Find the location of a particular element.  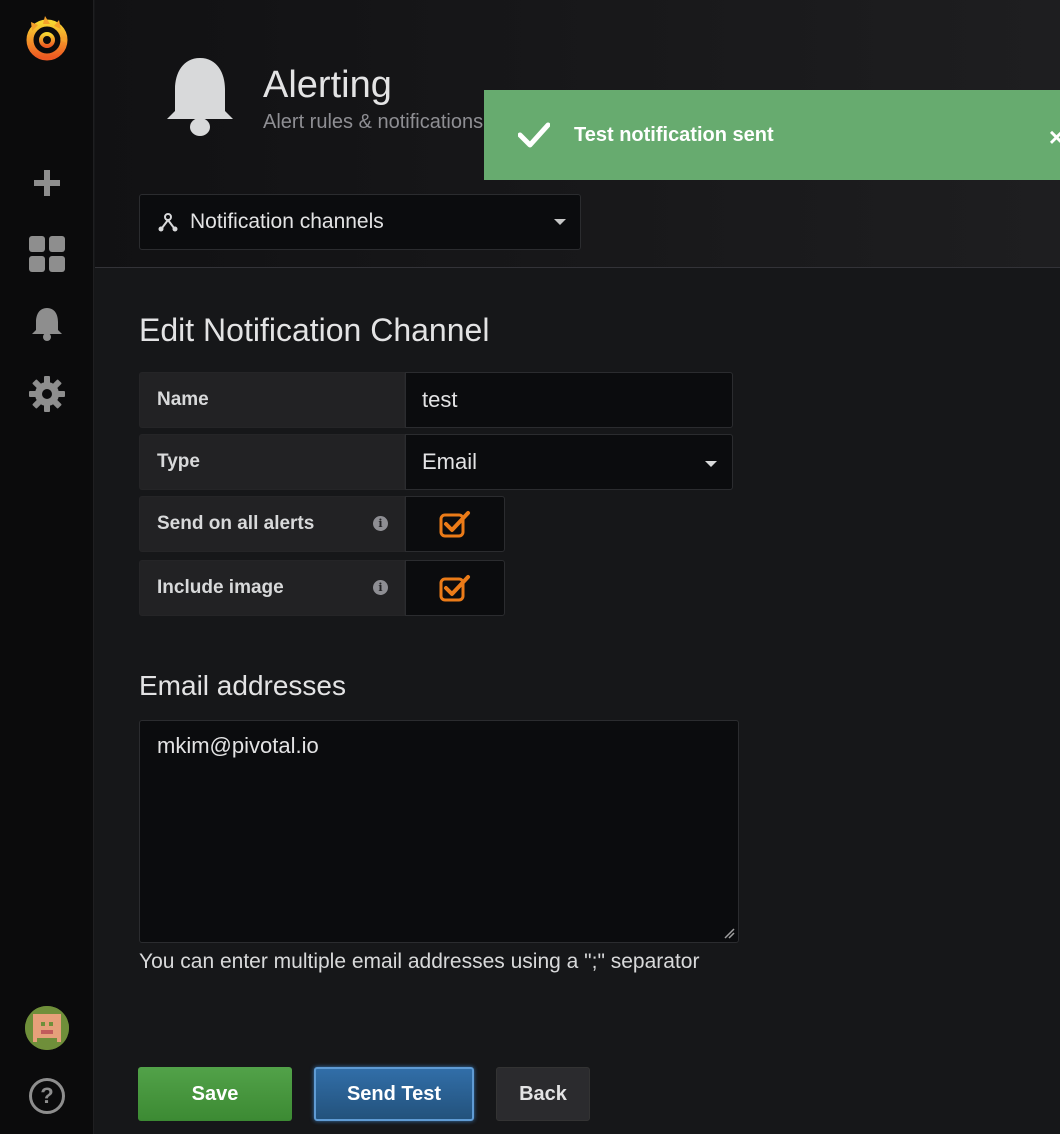

email-section-title: Email addresses is located at coordinates (242, 685).